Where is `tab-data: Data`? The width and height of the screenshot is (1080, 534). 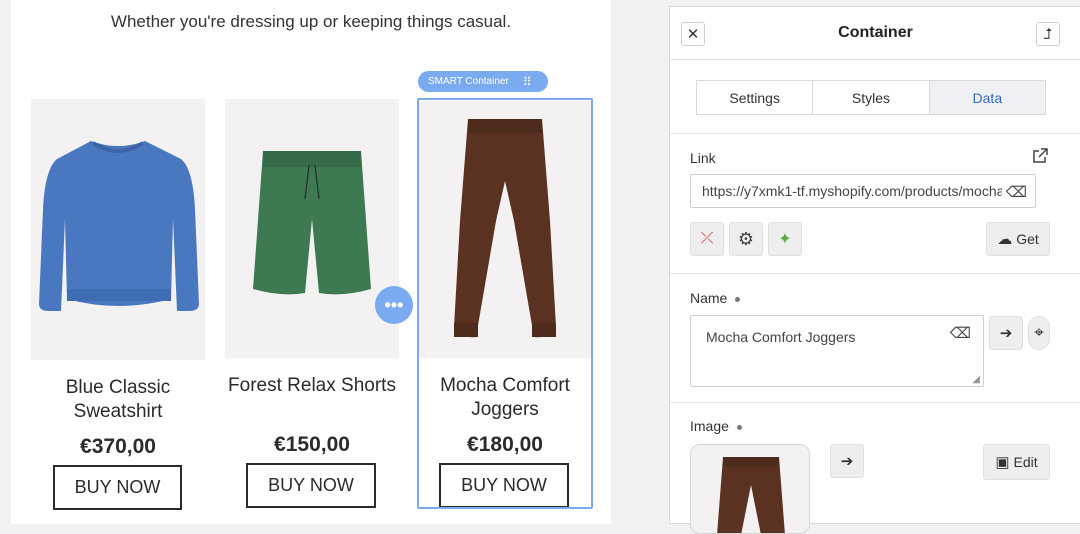 tab-data: Data is located at coordinates (987, 97).